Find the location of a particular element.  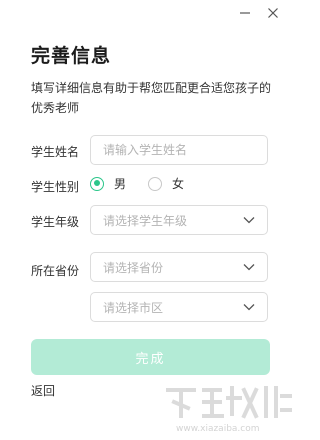

gender-option-female: 女 is located at coordinates (166, 183).